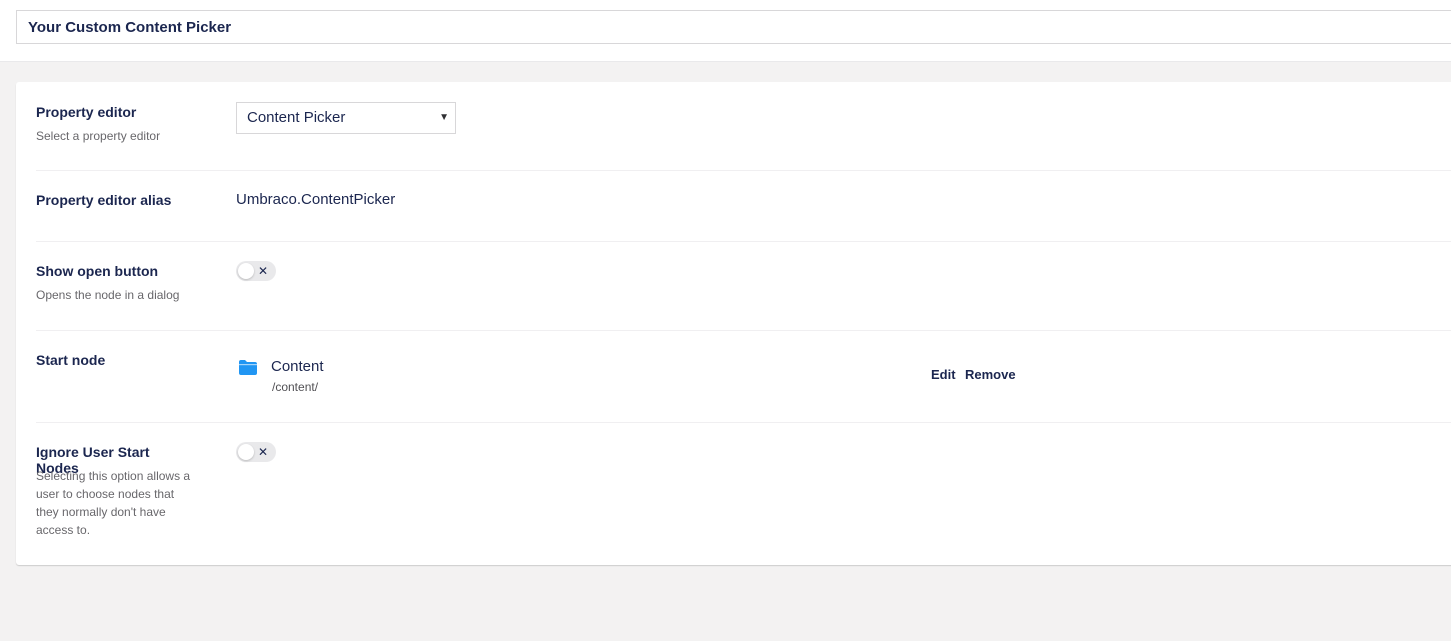  I want to click on start-node-row: Start node Content /content/ Edit Remove, so click(743, 376).